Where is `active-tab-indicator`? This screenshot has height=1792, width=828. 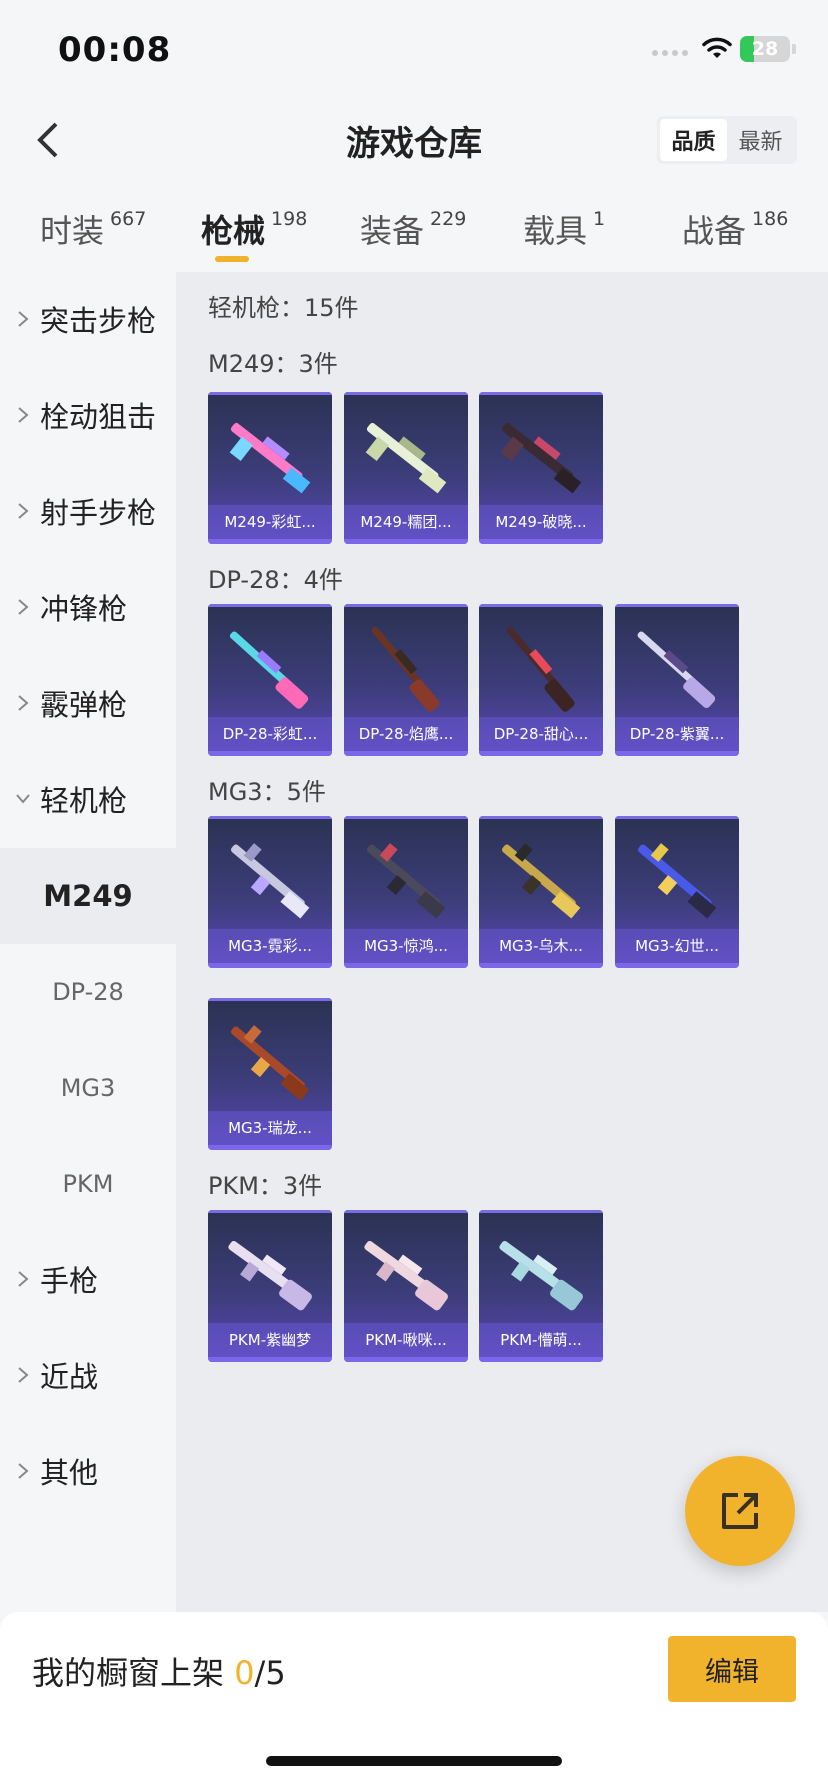 active-tab-indicator is located at coordinates (232, 259).